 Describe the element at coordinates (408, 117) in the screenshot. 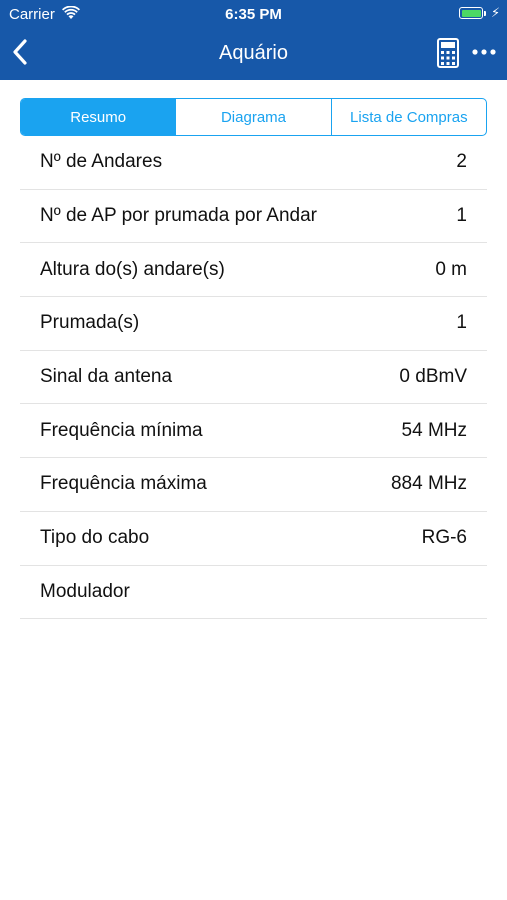

I see `tab-lista-de-compras: Lista de Compras` at that location.